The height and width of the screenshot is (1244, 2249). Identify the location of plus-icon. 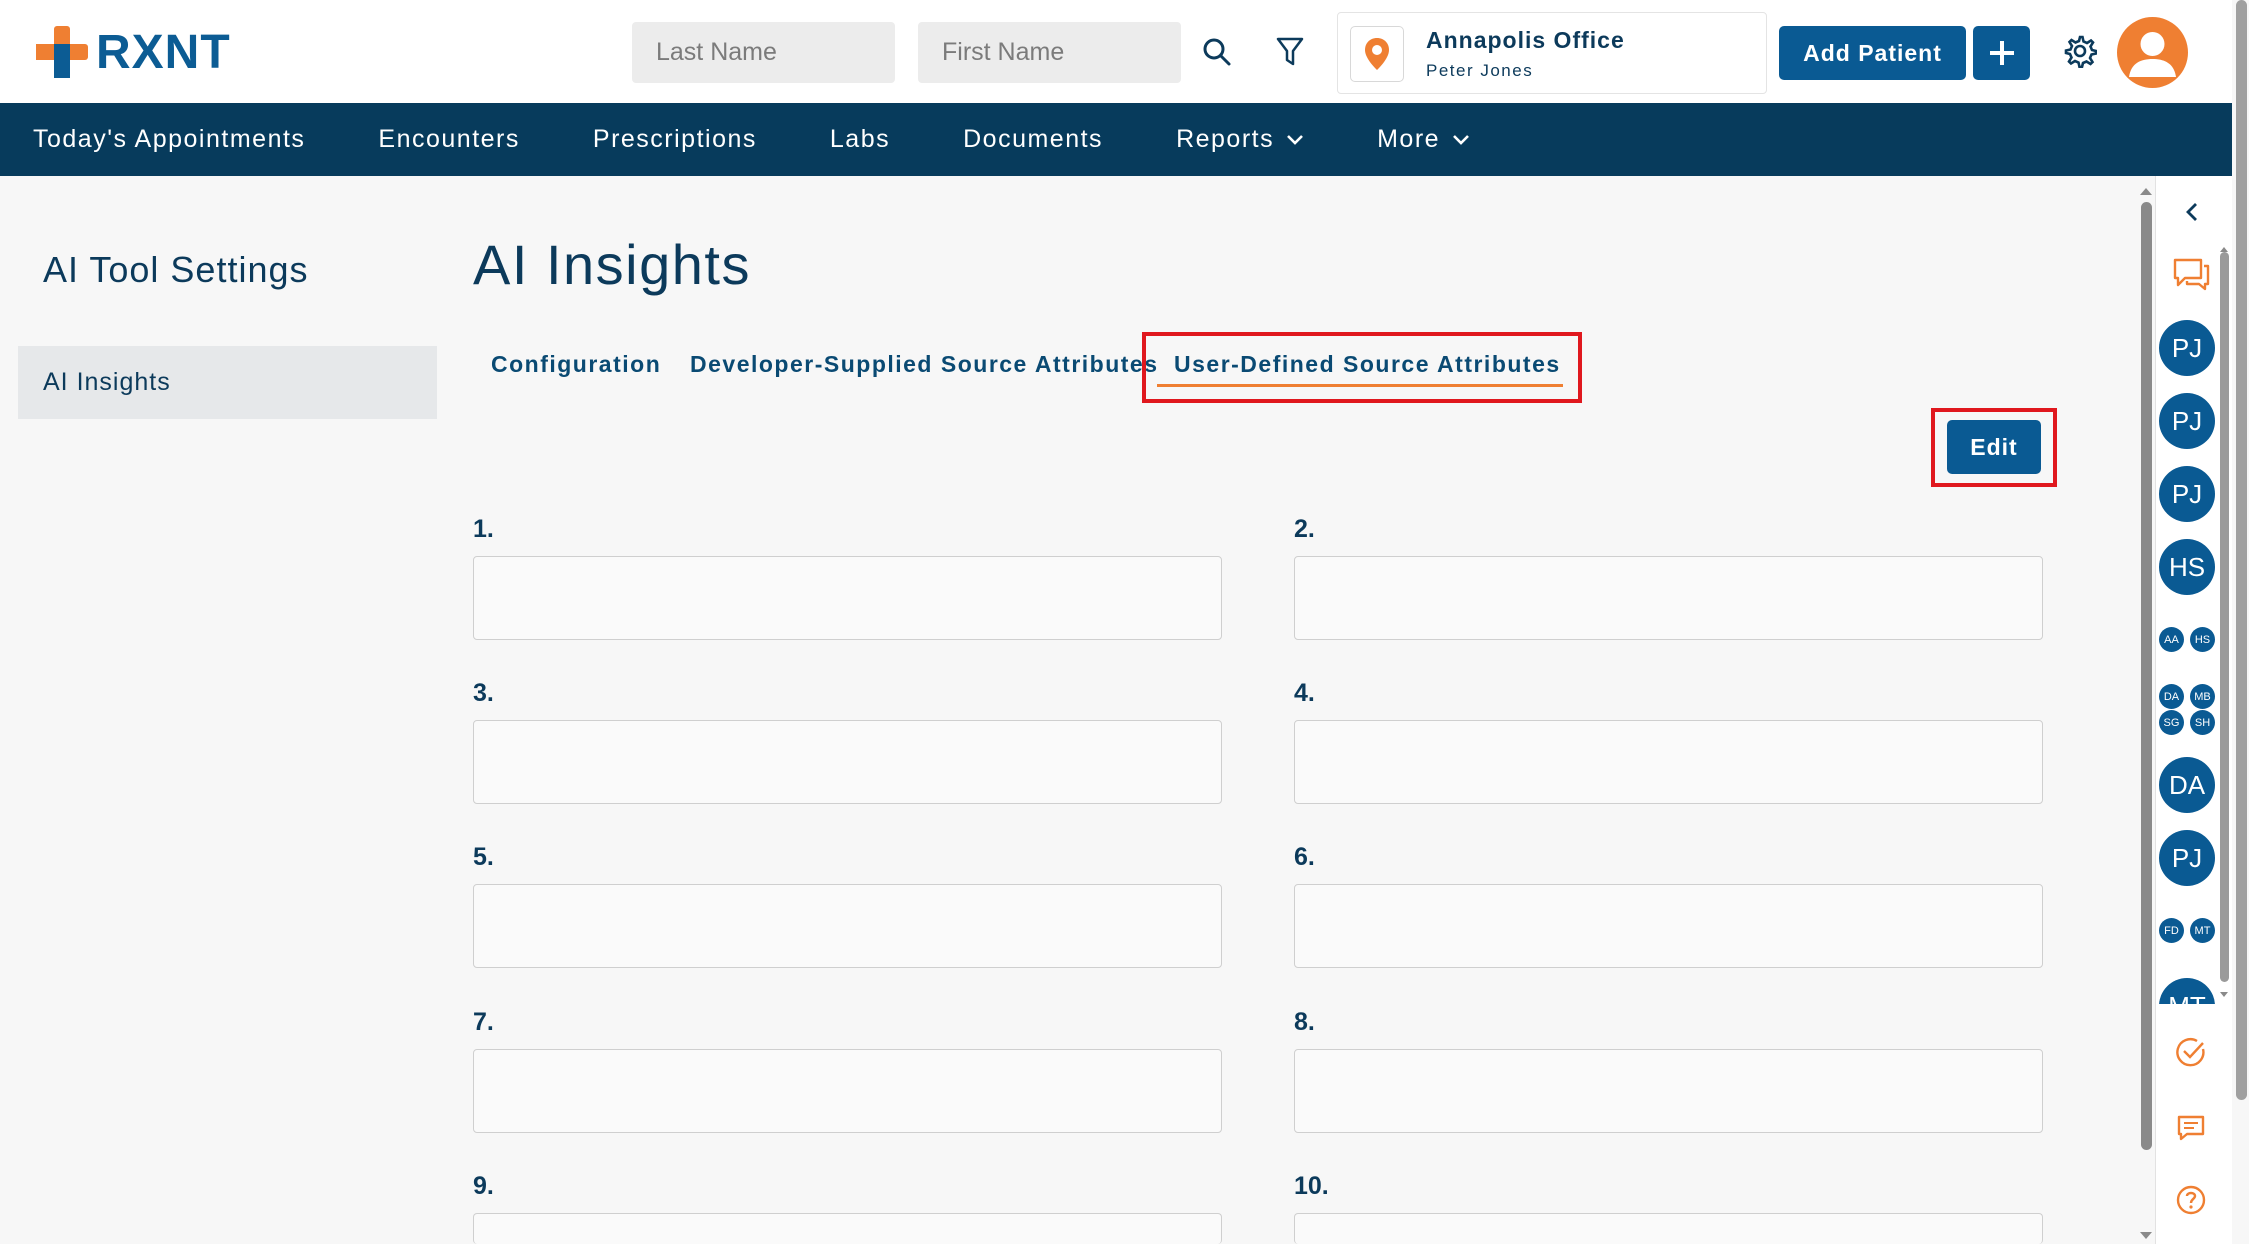
(2001, 53).